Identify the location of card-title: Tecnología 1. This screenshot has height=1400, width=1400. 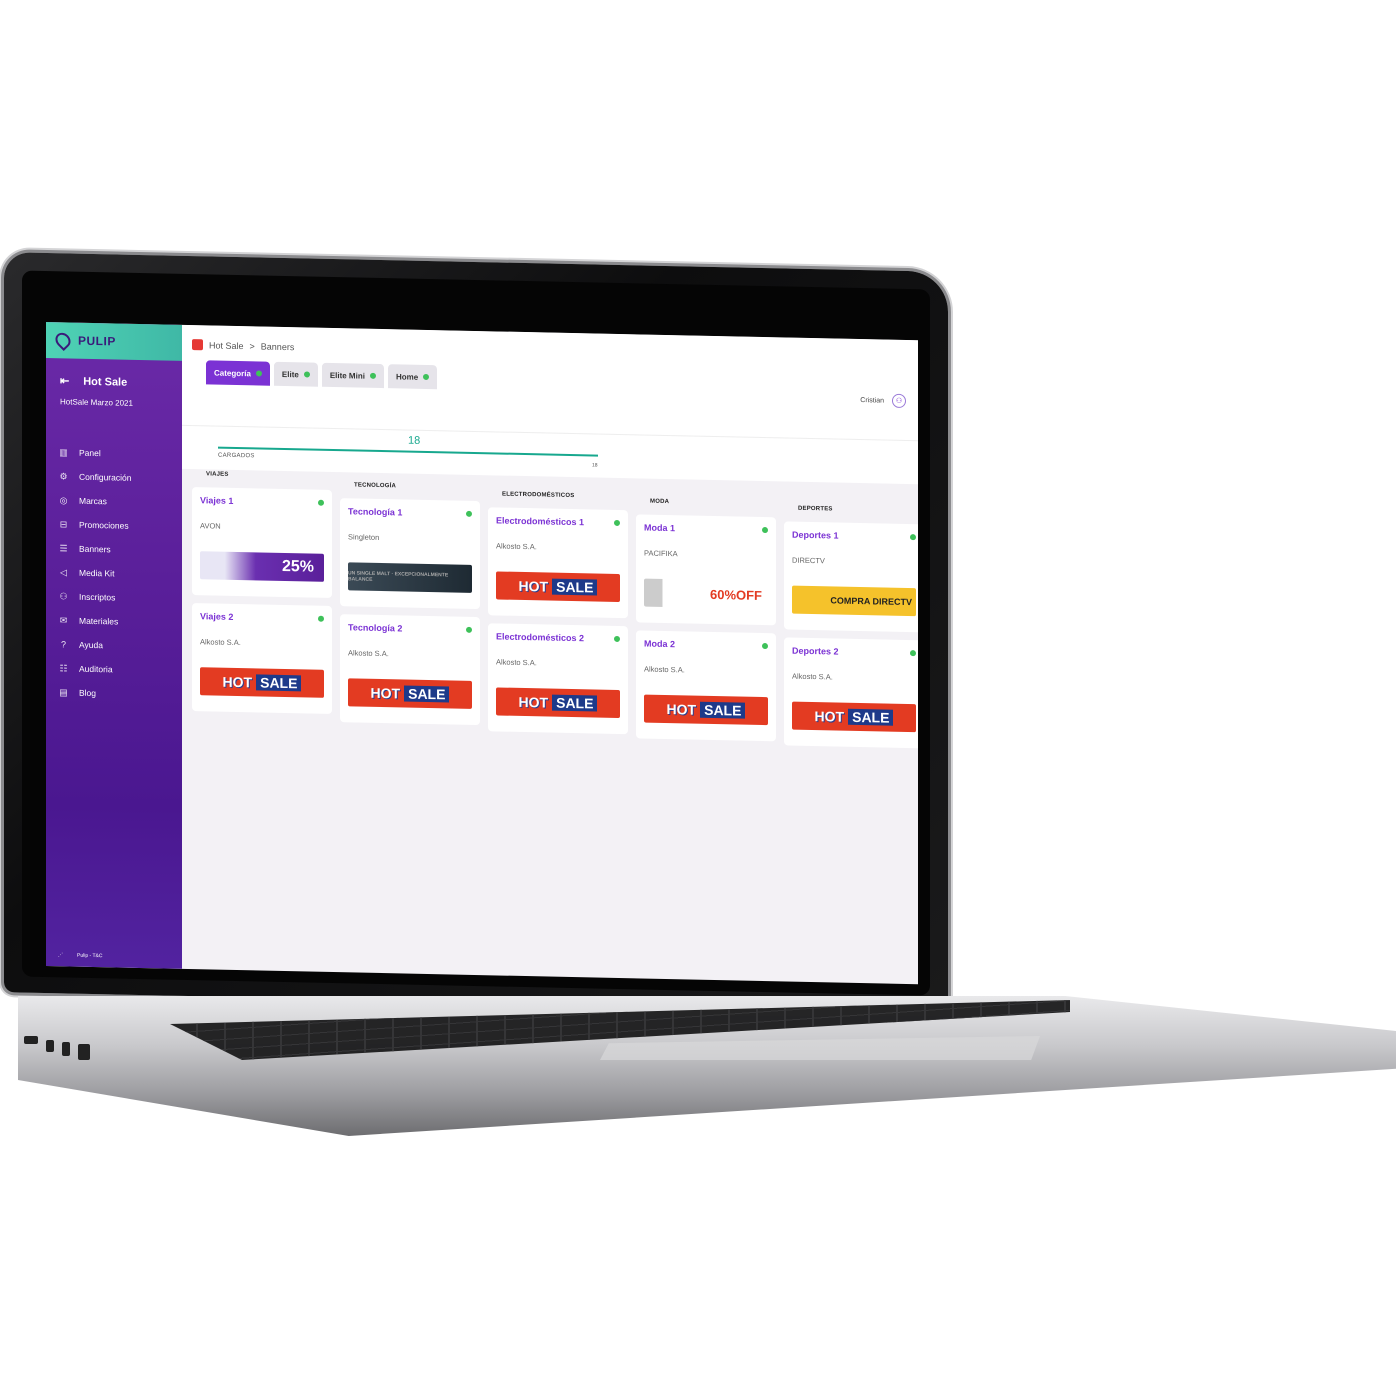
(410, 512).